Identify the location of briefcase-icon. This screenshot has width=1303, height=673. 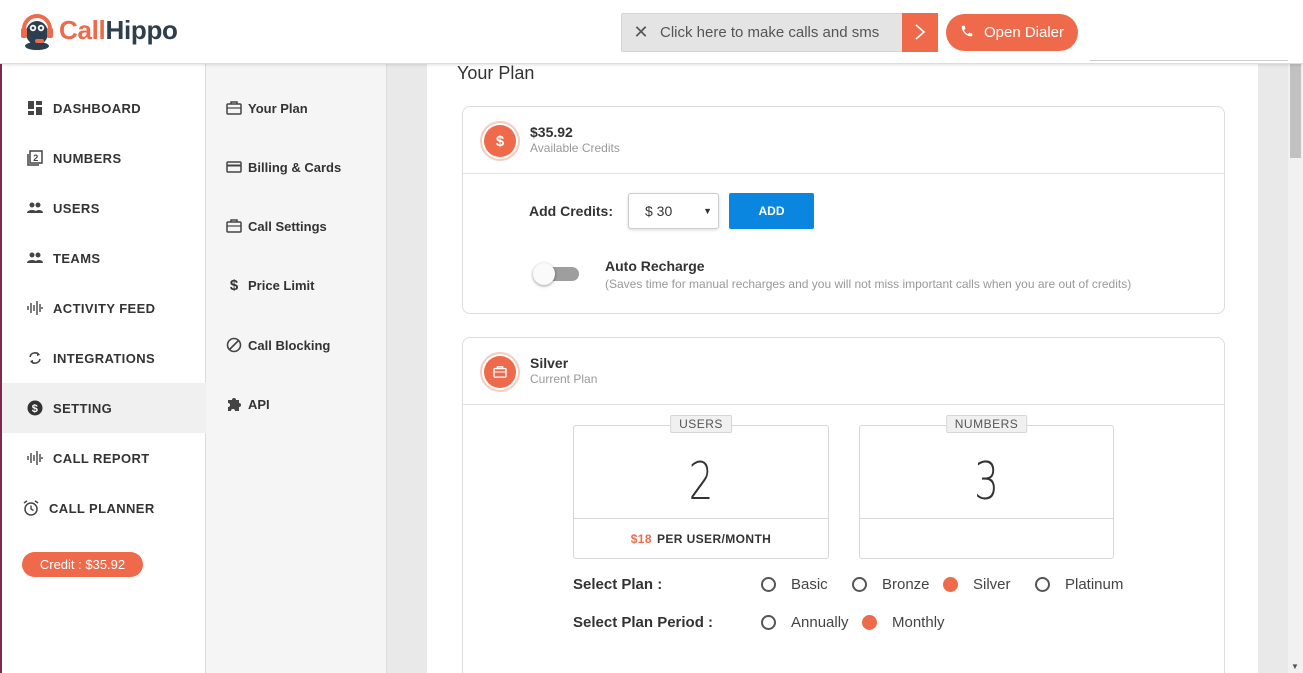
(234, 226).